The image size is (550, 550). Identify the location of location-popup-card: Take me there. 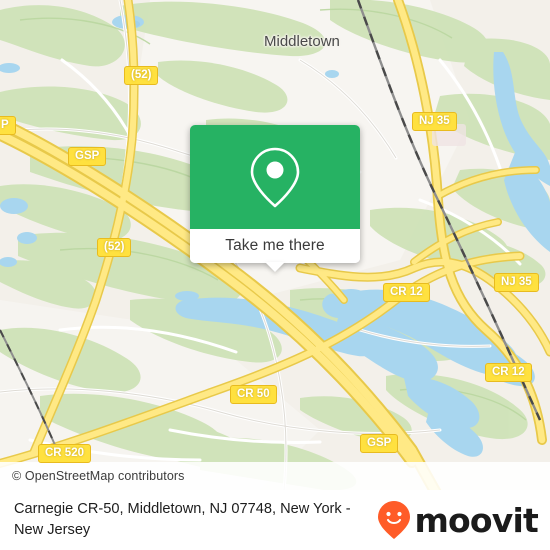
(275, 198).